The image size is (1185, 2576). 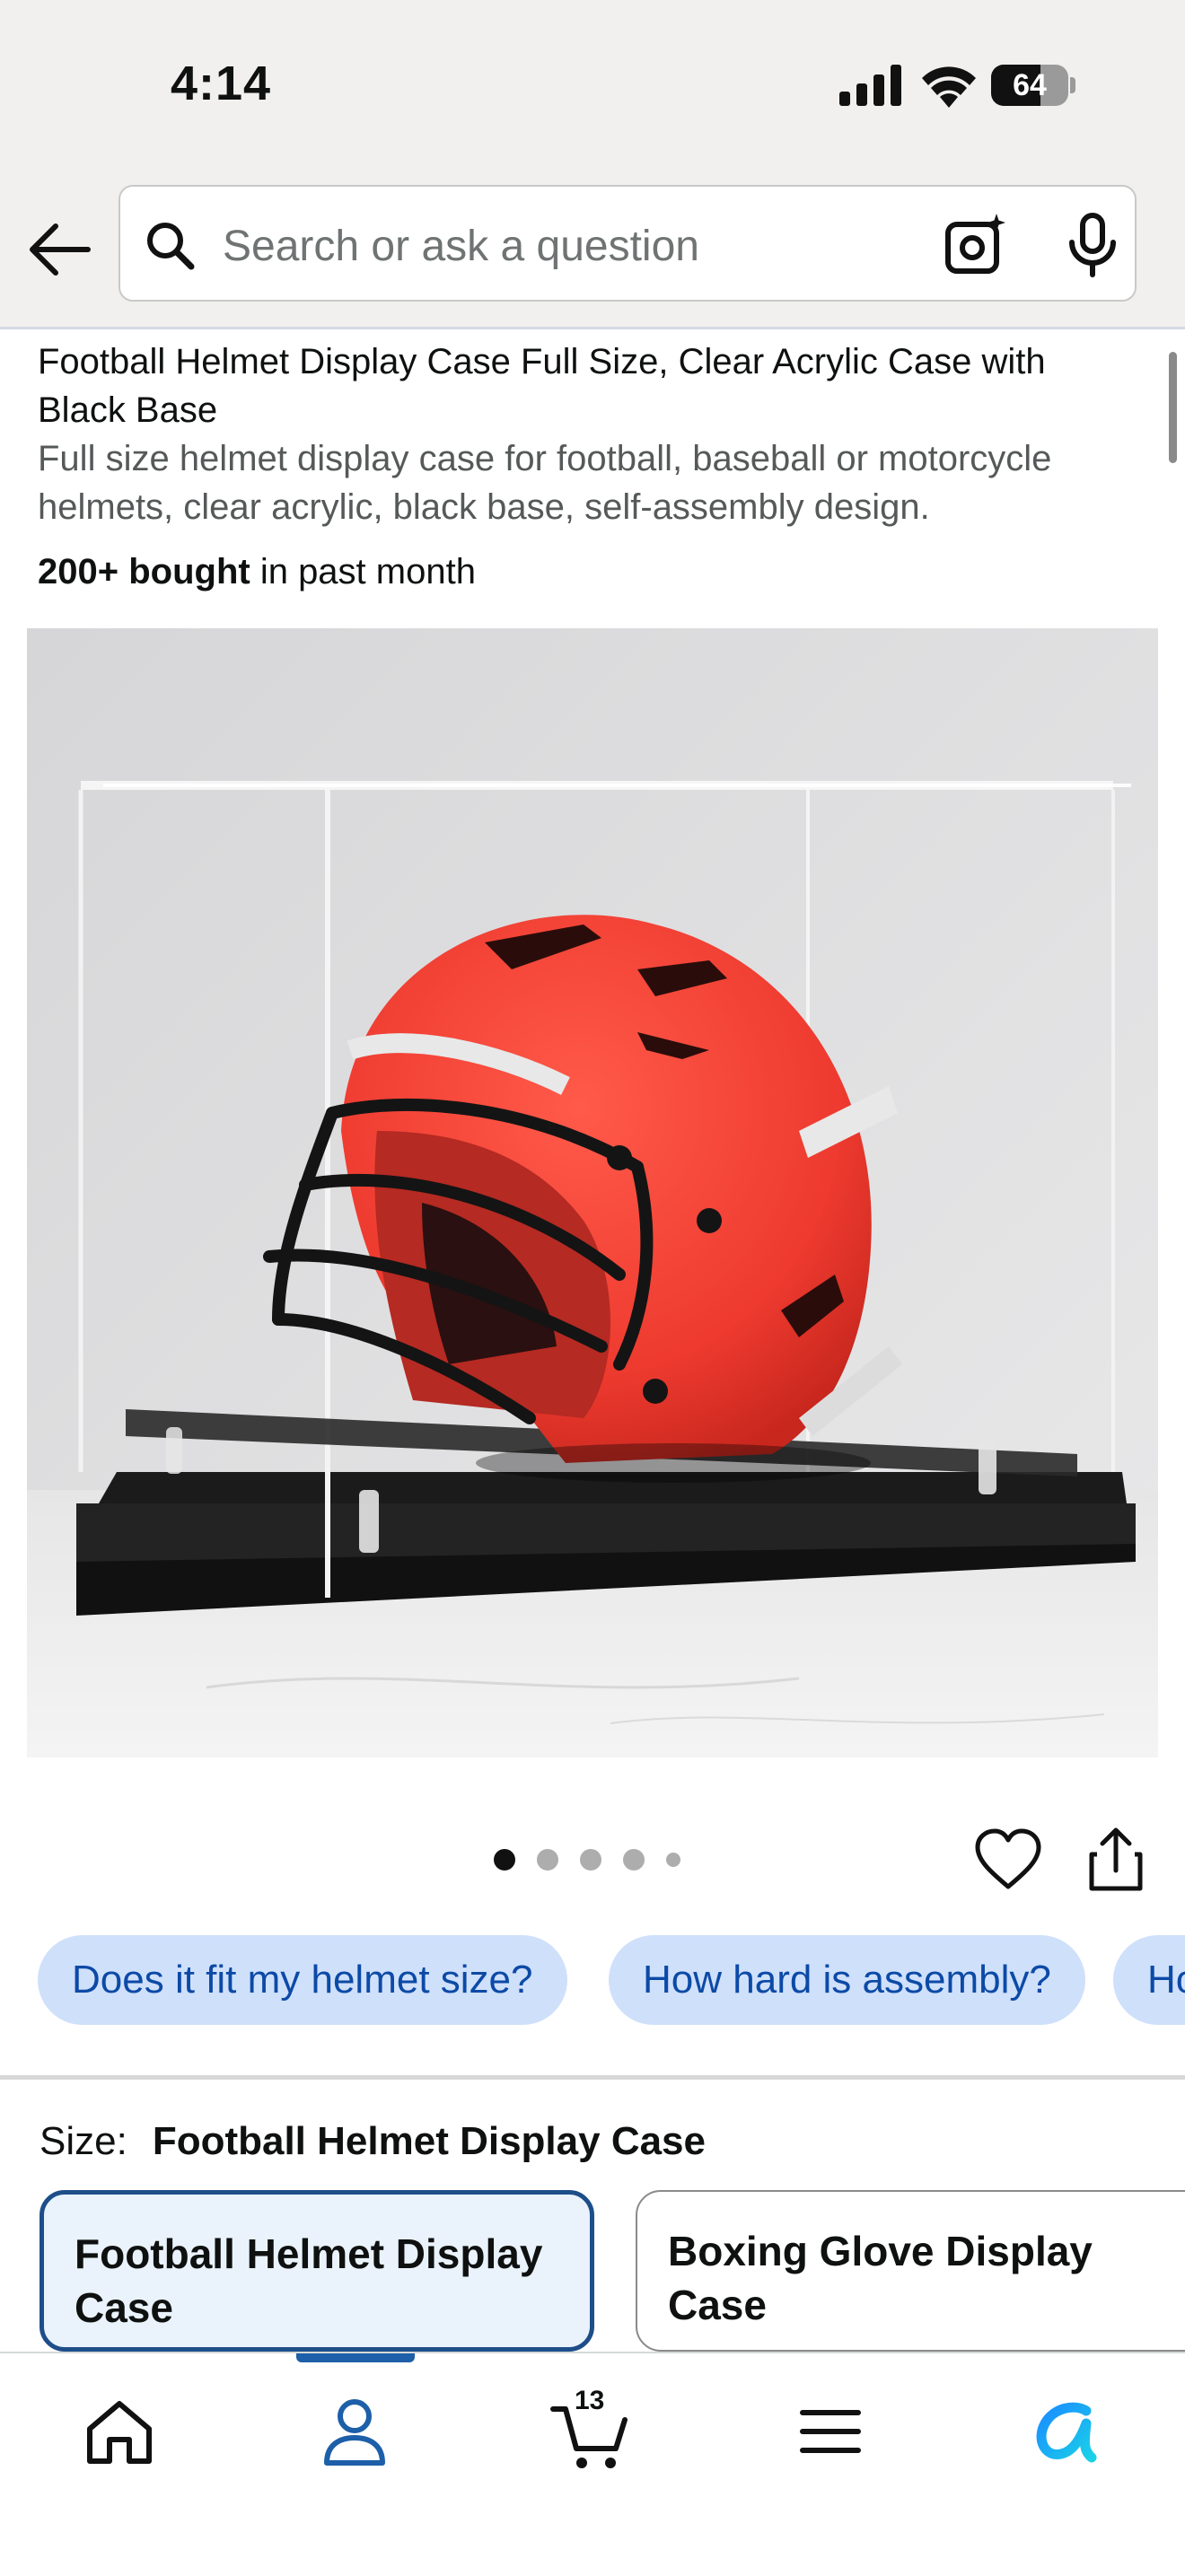 I want to click on size-option-football-helmet: Football Helmet Display Case, so click(x=317, y=2271).